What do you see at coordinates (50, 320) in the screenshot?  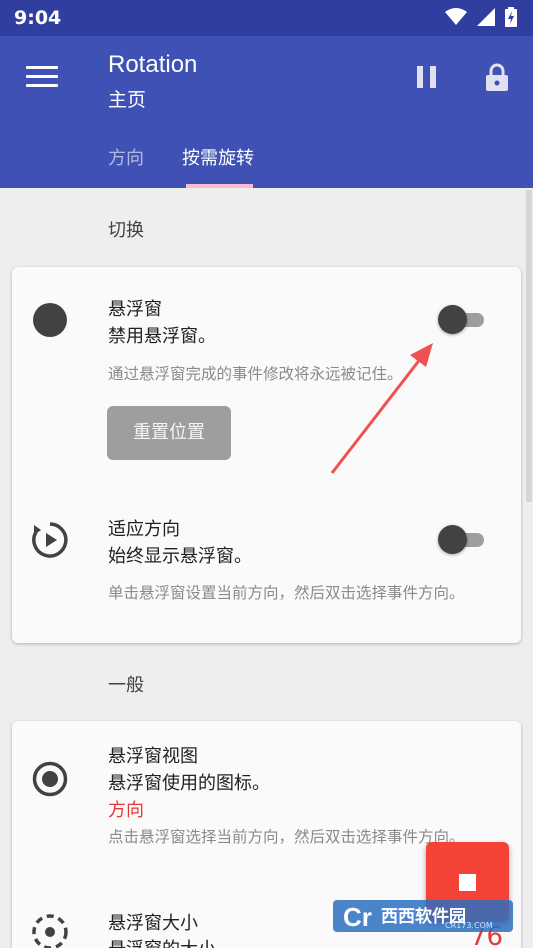 I see `floating-dot-icon` at bounding box center [50, 320].